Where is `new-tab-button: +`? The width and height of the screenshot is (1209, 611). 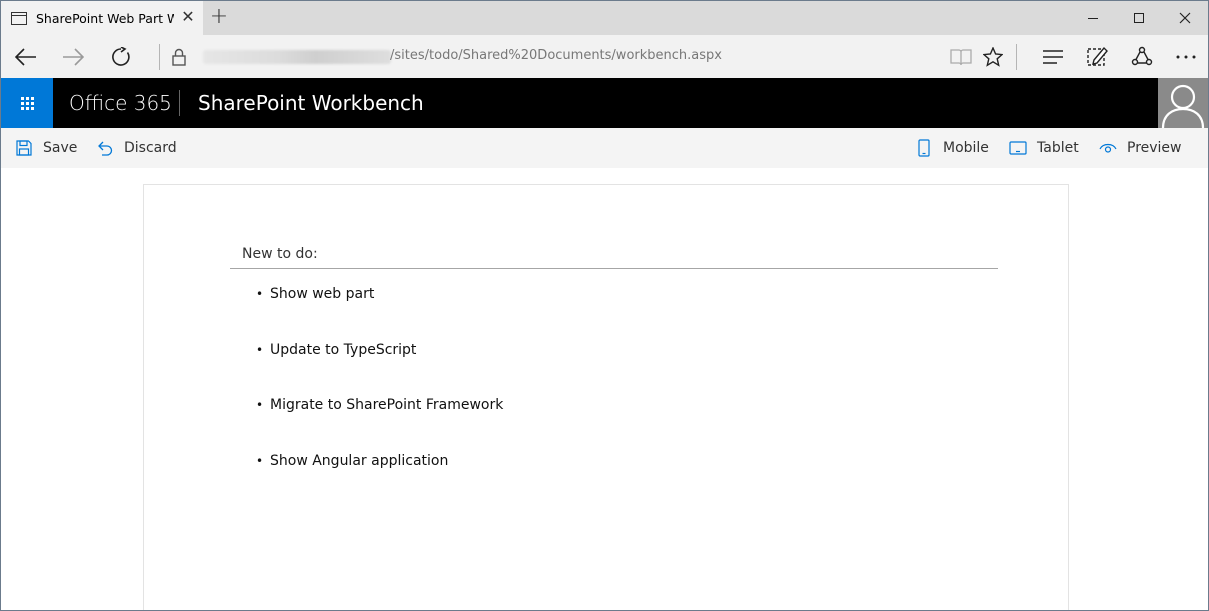 new-tab-button: + is located at coordinates (219, 17).